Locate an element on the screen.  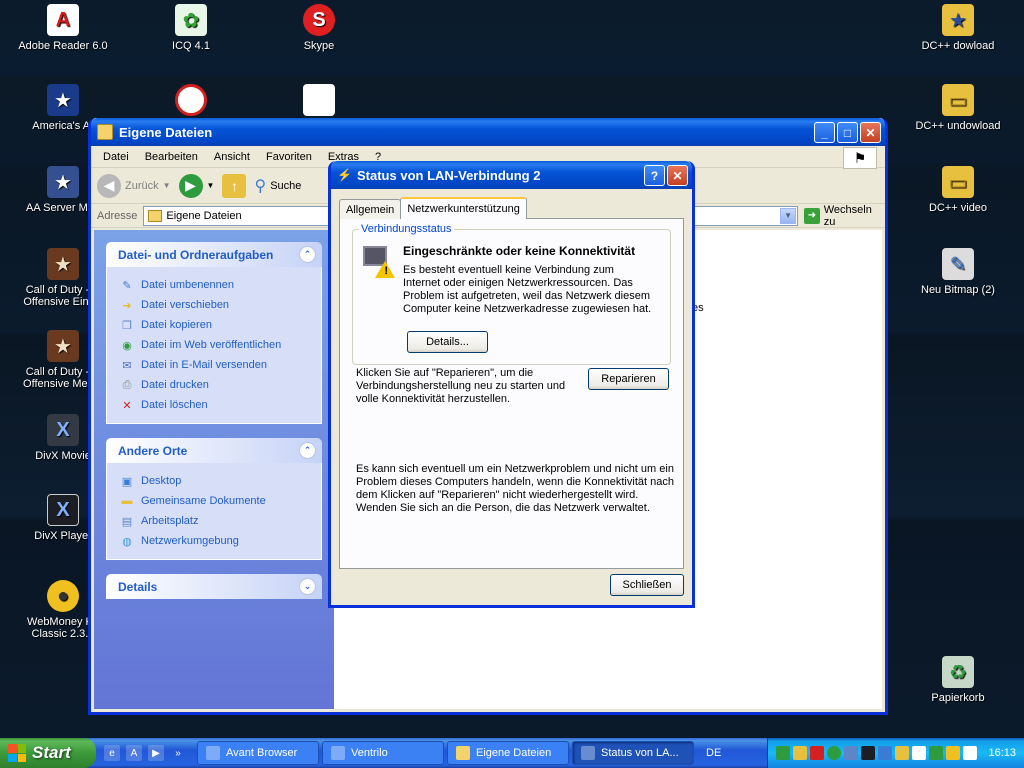
menu-bearbeiten: Bearbeiten is located at coordinates (171, 157).